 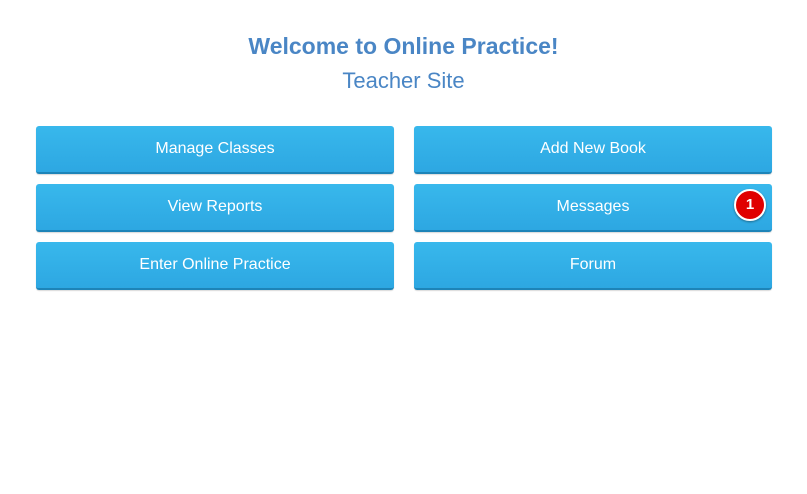 I want to click on forum-label: Forum, so click(x=593, y=264).